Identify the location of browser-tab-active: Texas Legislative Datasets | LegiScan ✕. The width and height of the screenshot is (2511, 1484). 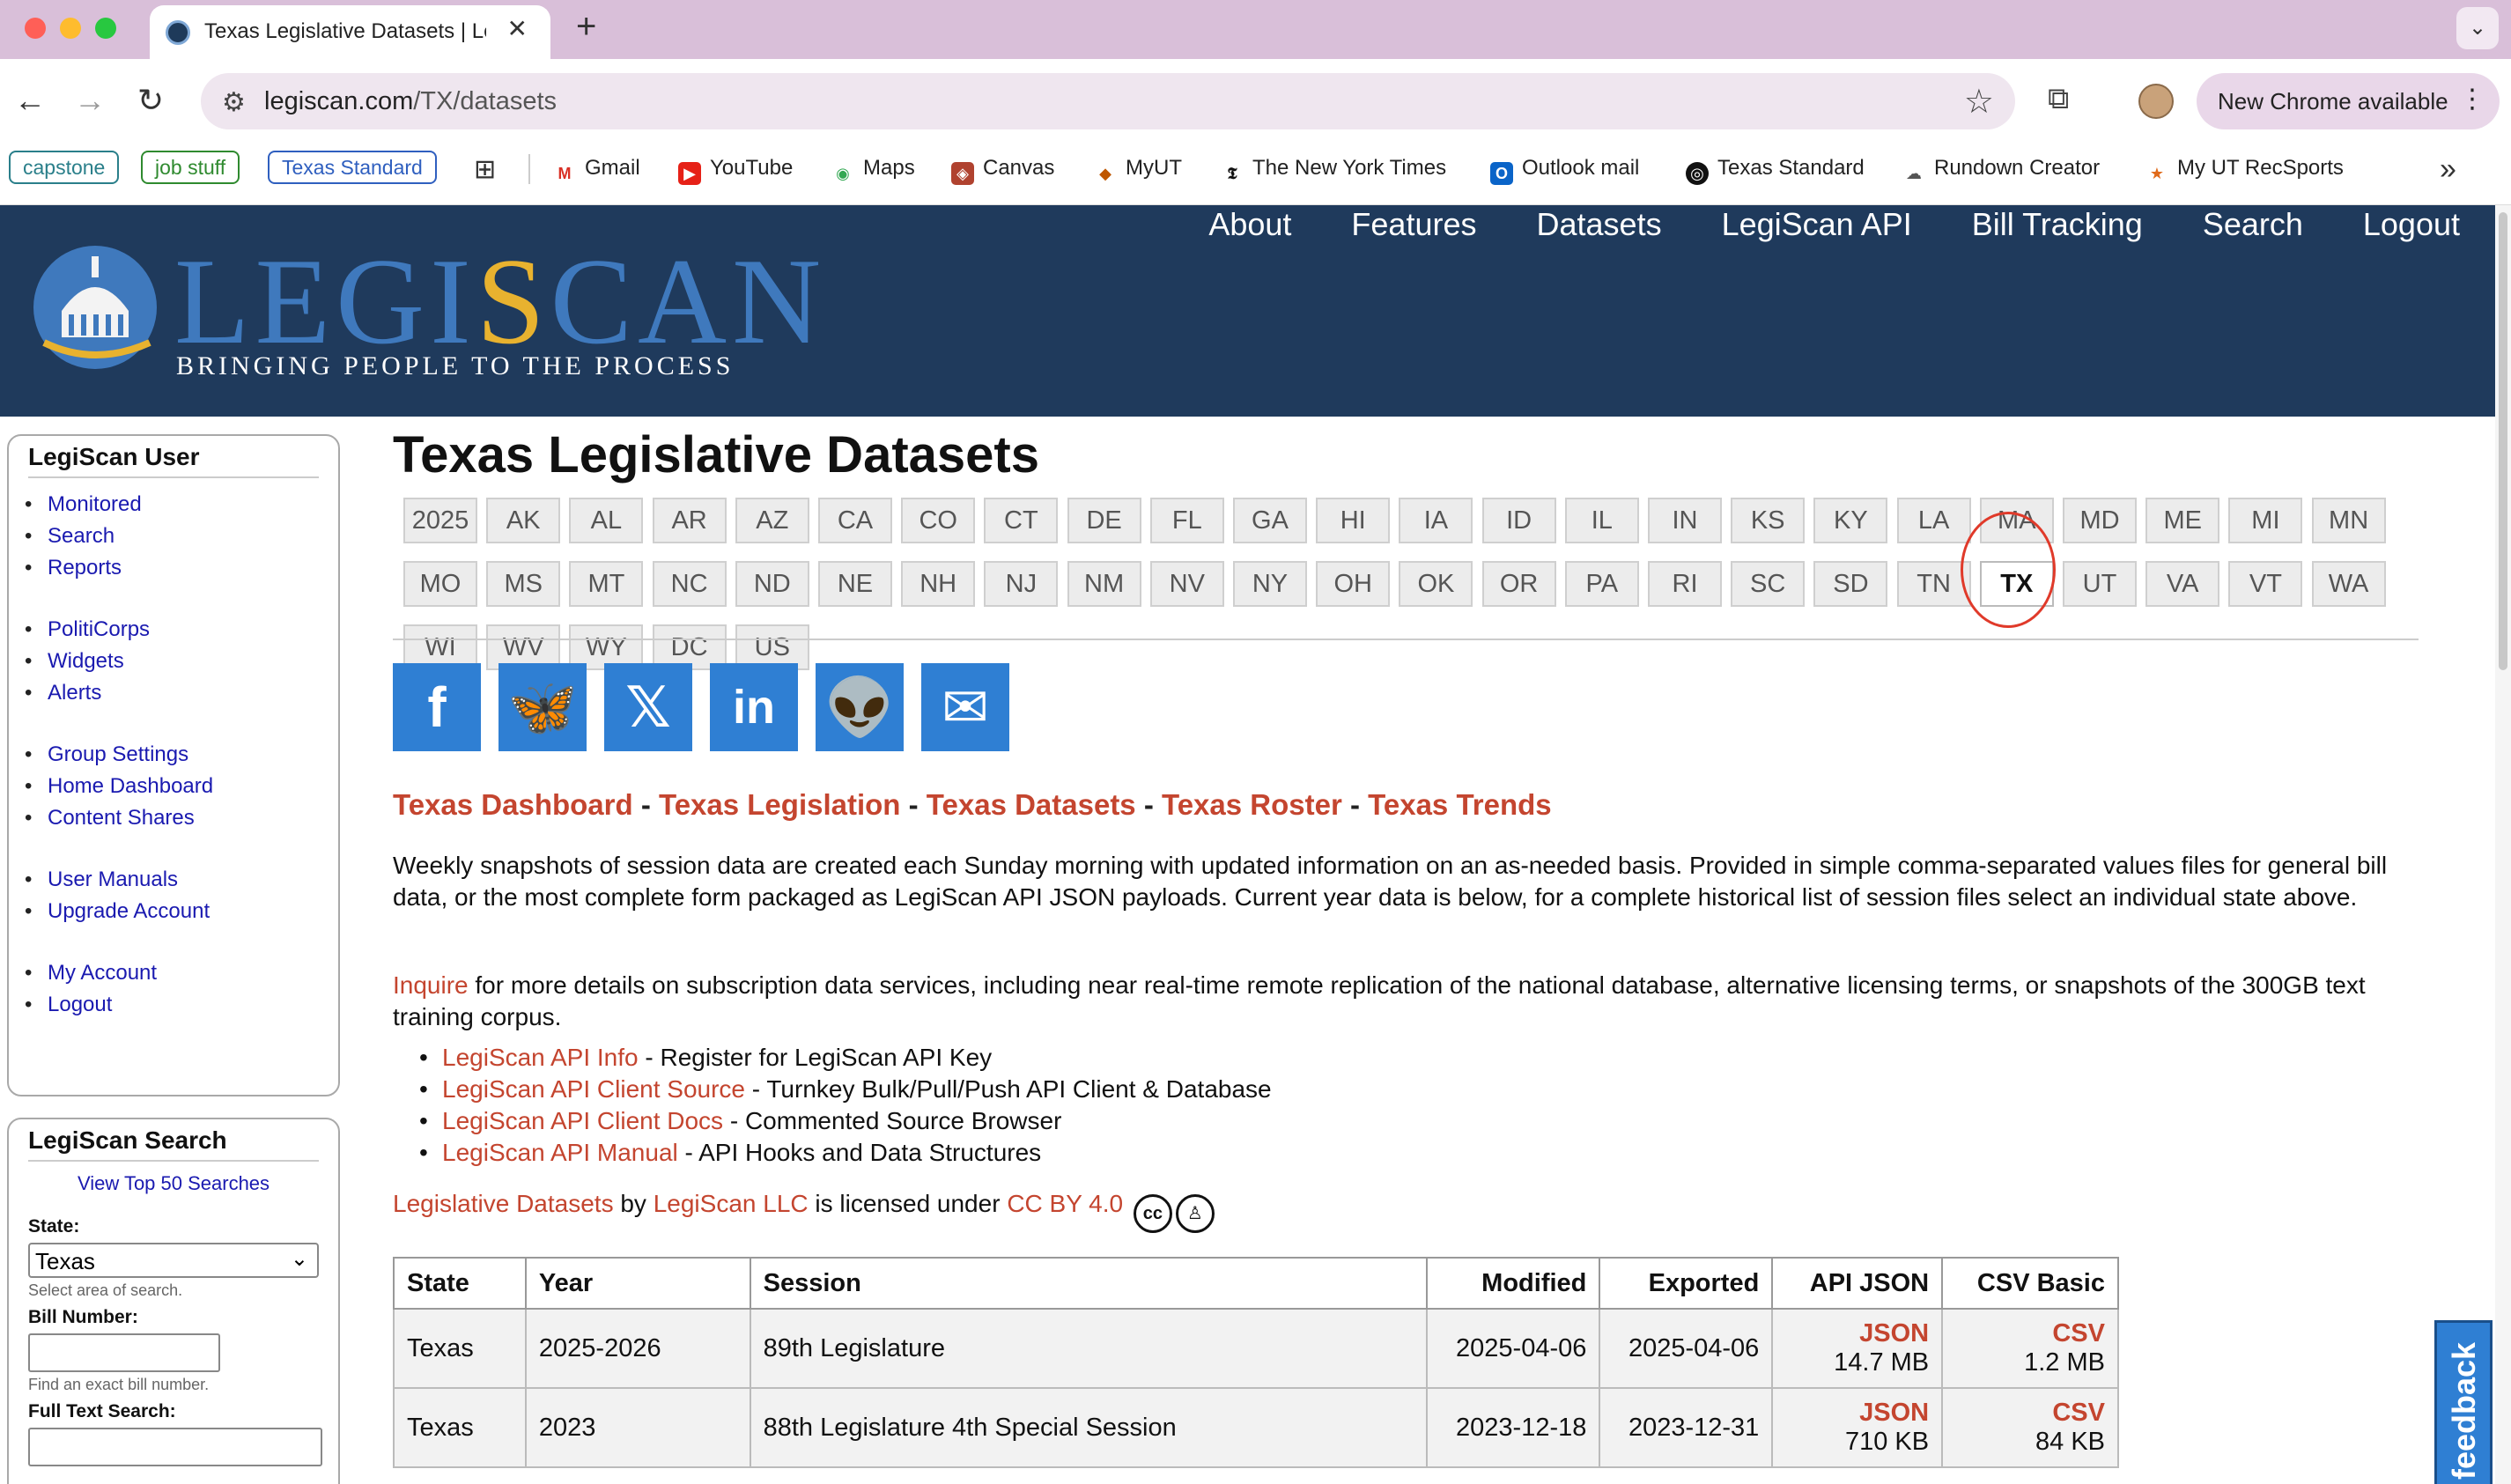
(350, 32).